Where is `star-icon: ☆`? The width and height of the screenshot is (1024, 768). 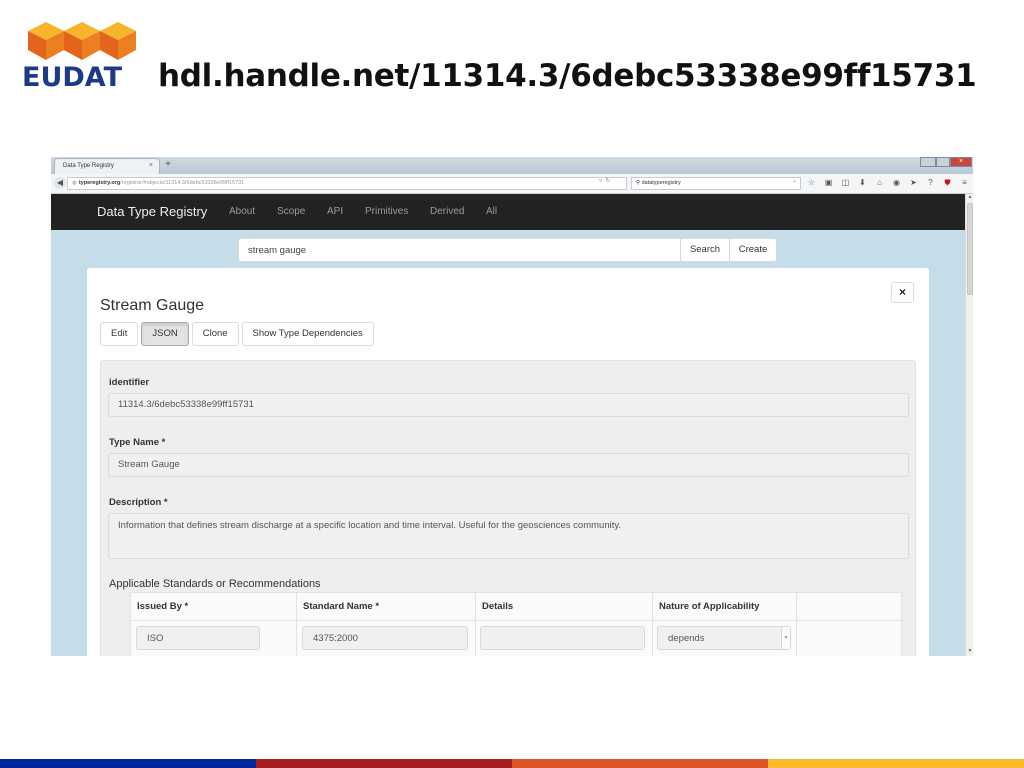
star-icon: ☆ is located at coordinates (811, 183).